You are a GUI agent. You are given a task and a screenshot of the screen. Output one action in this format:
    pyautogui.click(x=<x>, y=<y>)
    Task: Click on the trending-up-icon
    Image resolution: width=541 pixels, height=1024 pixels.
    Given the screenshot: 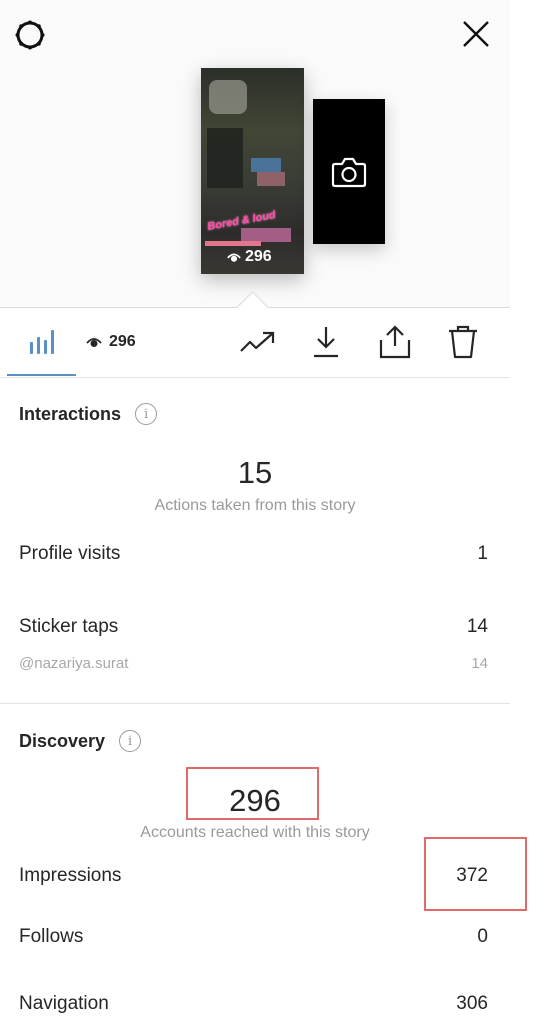 What is the action you would take?
    pyautogui.click(x=257, y=341)
    